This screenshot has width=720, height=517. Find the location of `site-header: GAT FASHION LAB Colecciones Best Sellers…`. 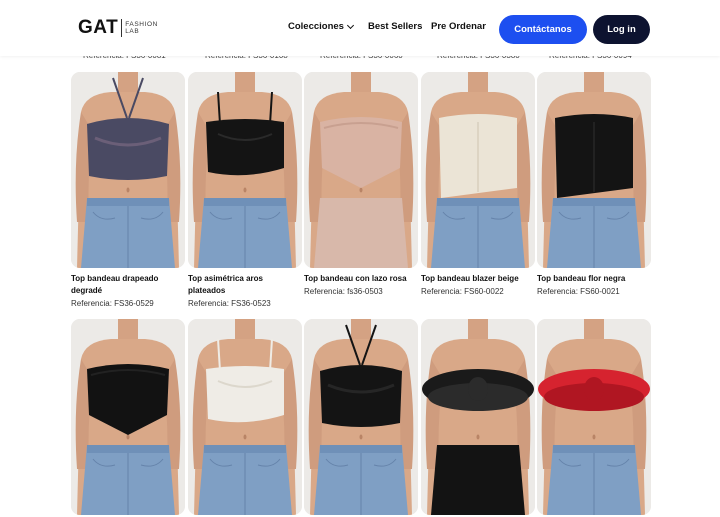

site-header: GAT FASHION LAB Colecciones Best Sellers… is located at coordinates (360, 28).